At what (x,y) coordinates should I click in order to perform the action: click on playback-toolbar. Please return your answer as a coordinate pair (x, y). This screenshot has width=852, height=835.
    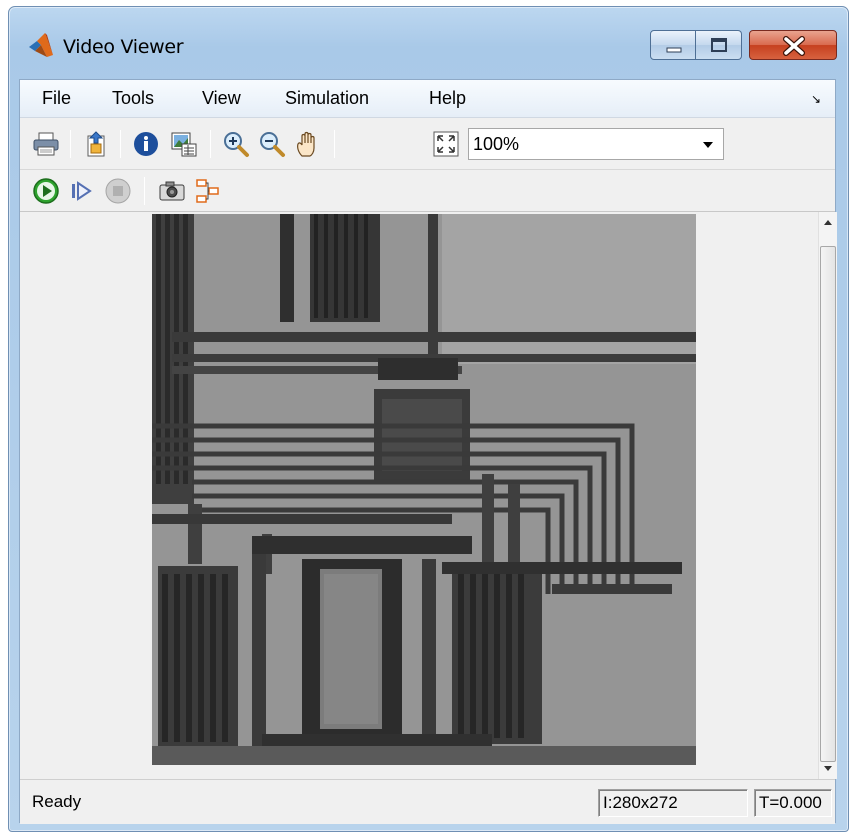
    Looking at the image, I should click on (427, 191).